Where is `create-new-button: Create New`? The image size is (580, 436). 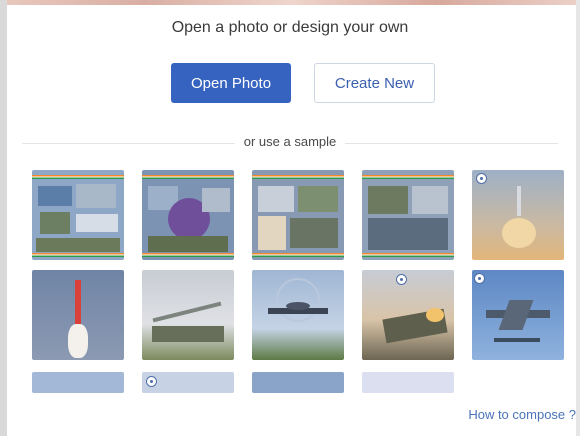 create-new-button: Create New is located at coordinates (374, 83).